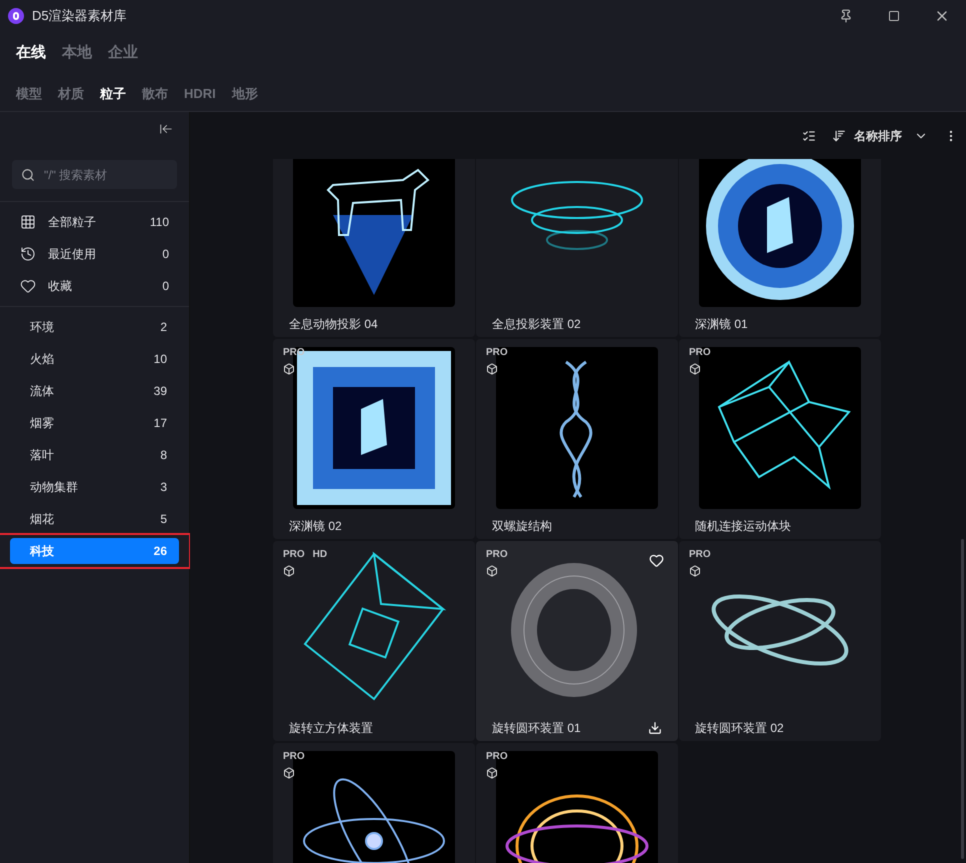 The height and width of the screenshot is (863, 966). What do you see at coordinates (374, 641) in the screenshot?
I see `asset-card: PRO HD 旋转立方体装置` at bounding box center [374, 641].